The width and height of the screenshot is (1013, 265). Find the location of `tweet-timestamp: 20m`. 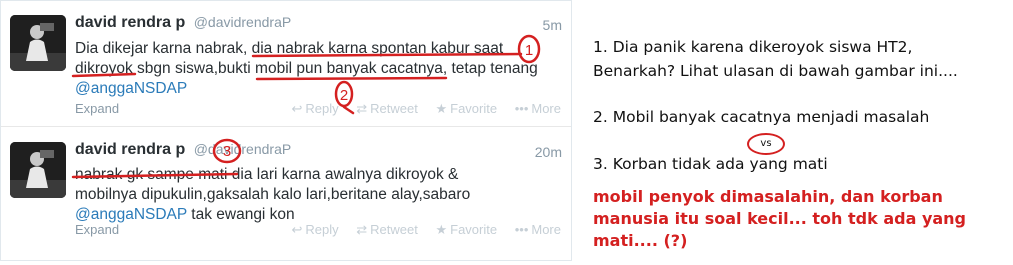

tweet-timestamp: 20m is located at coordinates (548, 152).